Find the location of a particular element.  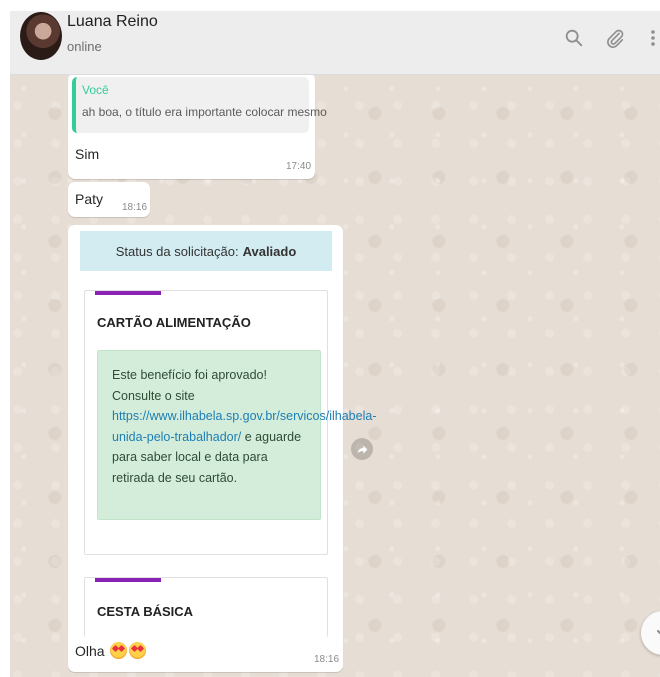

status-banner: Status da solicitação: Avaliado is located at coordinates (206, 251).